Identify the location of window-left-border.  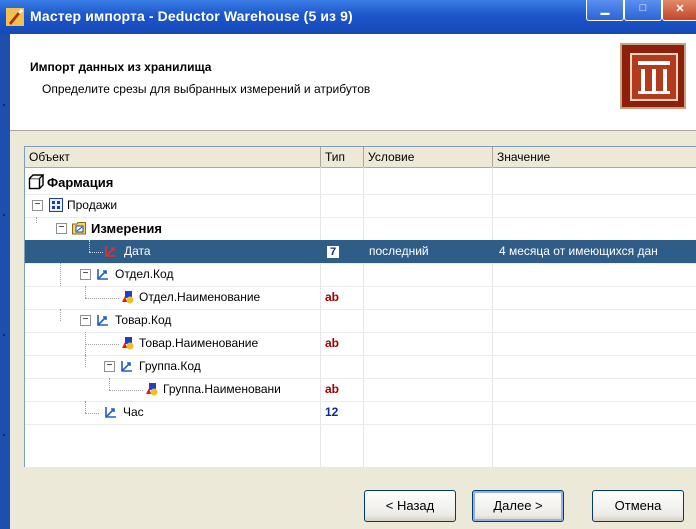
(5, 281).